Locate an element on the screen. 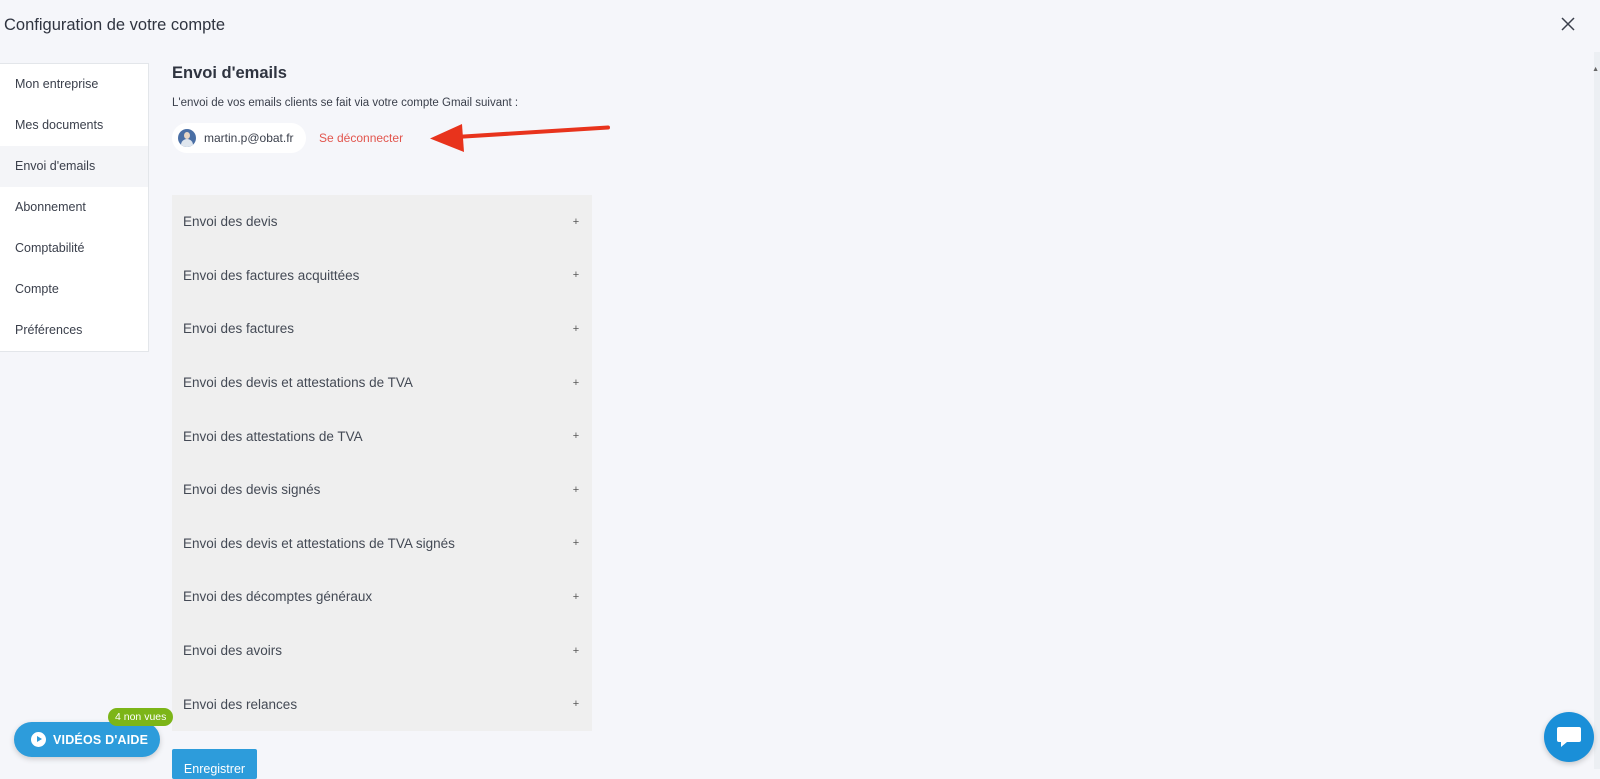 This screenshot has width=1600, height=779. accordion-item-envoi-devis: Envoi des devis + is located at coordinates (382, 222).